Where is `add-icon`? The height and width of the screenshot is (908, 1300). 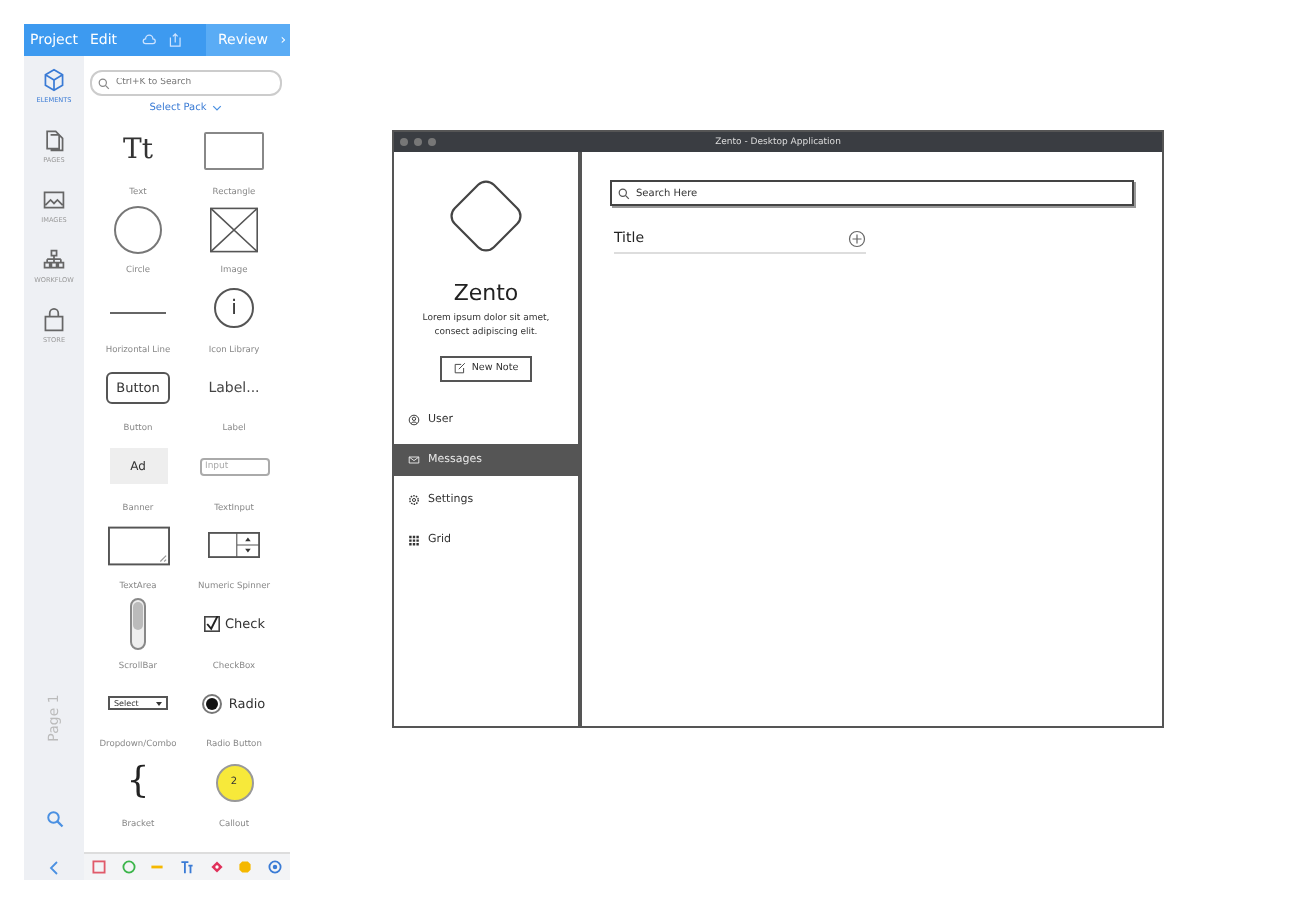
add-icon is located at coordinates (857, 238).